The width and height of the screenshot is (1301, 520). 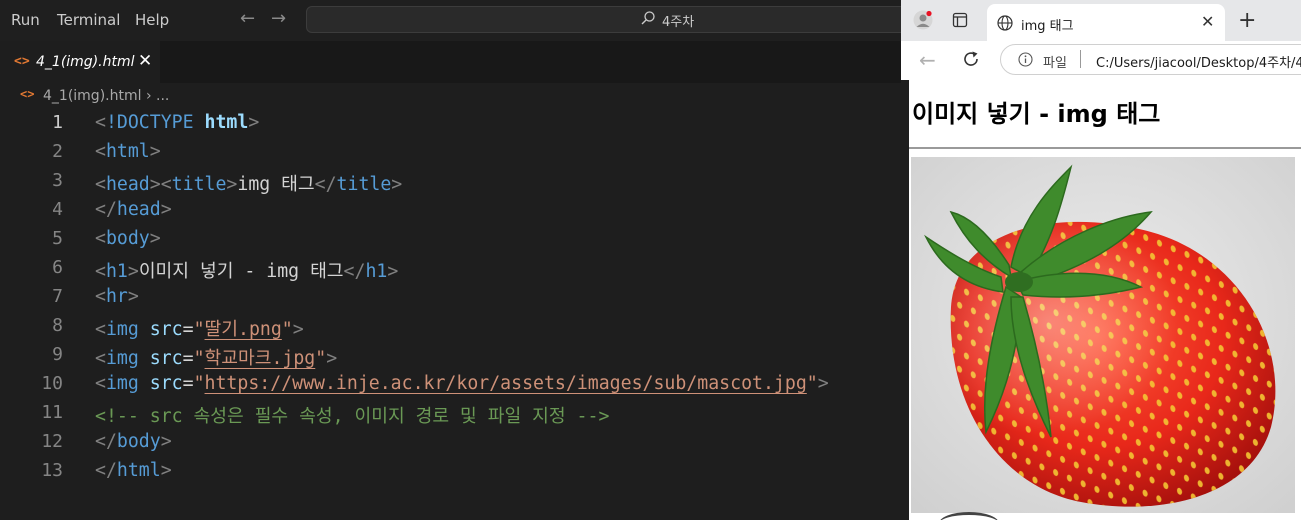 What do you see at coordinates (450, 152) in the screenshot?
I see `code-line: 2 <html>` at bounding box center [450, 152].